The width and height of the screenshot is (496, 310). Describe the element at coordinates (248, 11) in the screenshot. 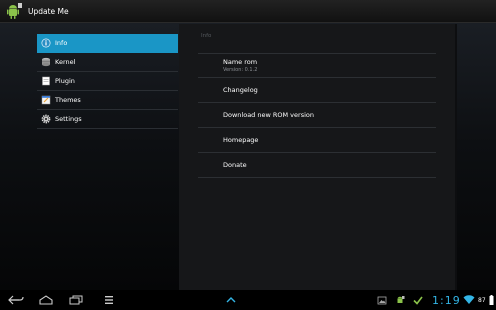

I see `action-bar: Update Me` at that location.